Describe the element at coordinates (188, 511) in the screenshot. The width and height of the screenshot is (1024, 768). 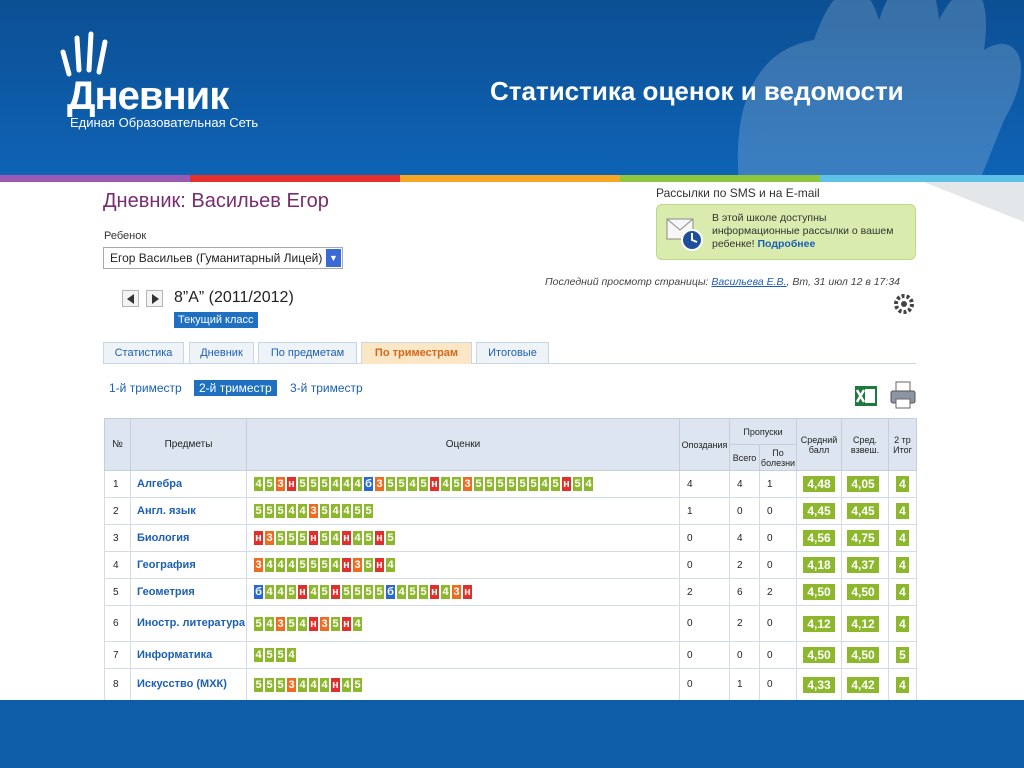
I see `subject-link: Англ. язык` at that location.